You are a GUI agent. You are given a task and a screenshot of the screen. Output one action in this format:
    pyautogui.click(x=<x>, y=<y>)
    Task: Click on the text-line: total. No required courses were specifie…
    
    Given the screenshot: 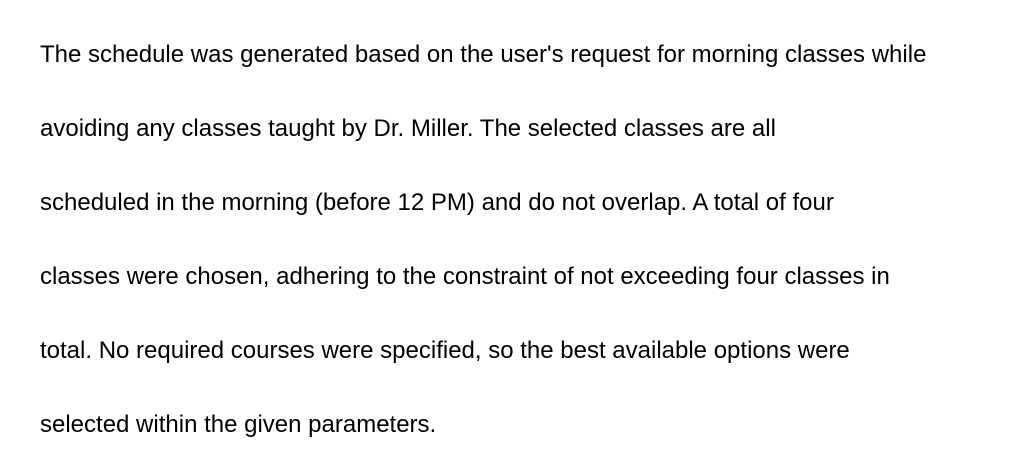 What is the action you would take?
    pyautogui.click(x=445, y=350)
    